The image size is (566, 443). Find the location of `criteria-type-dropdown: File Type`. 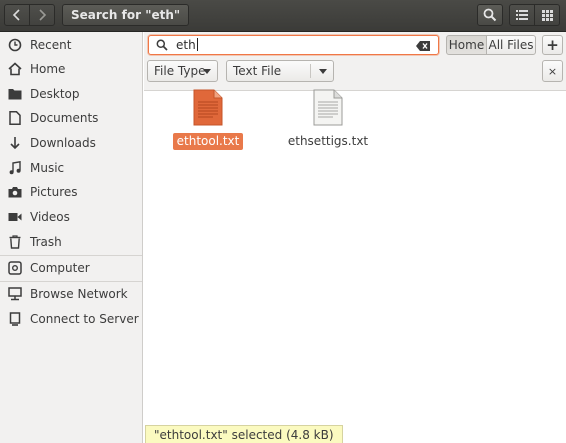

criteria-type-dropdown: File Type is located at coordinates (182, 71).